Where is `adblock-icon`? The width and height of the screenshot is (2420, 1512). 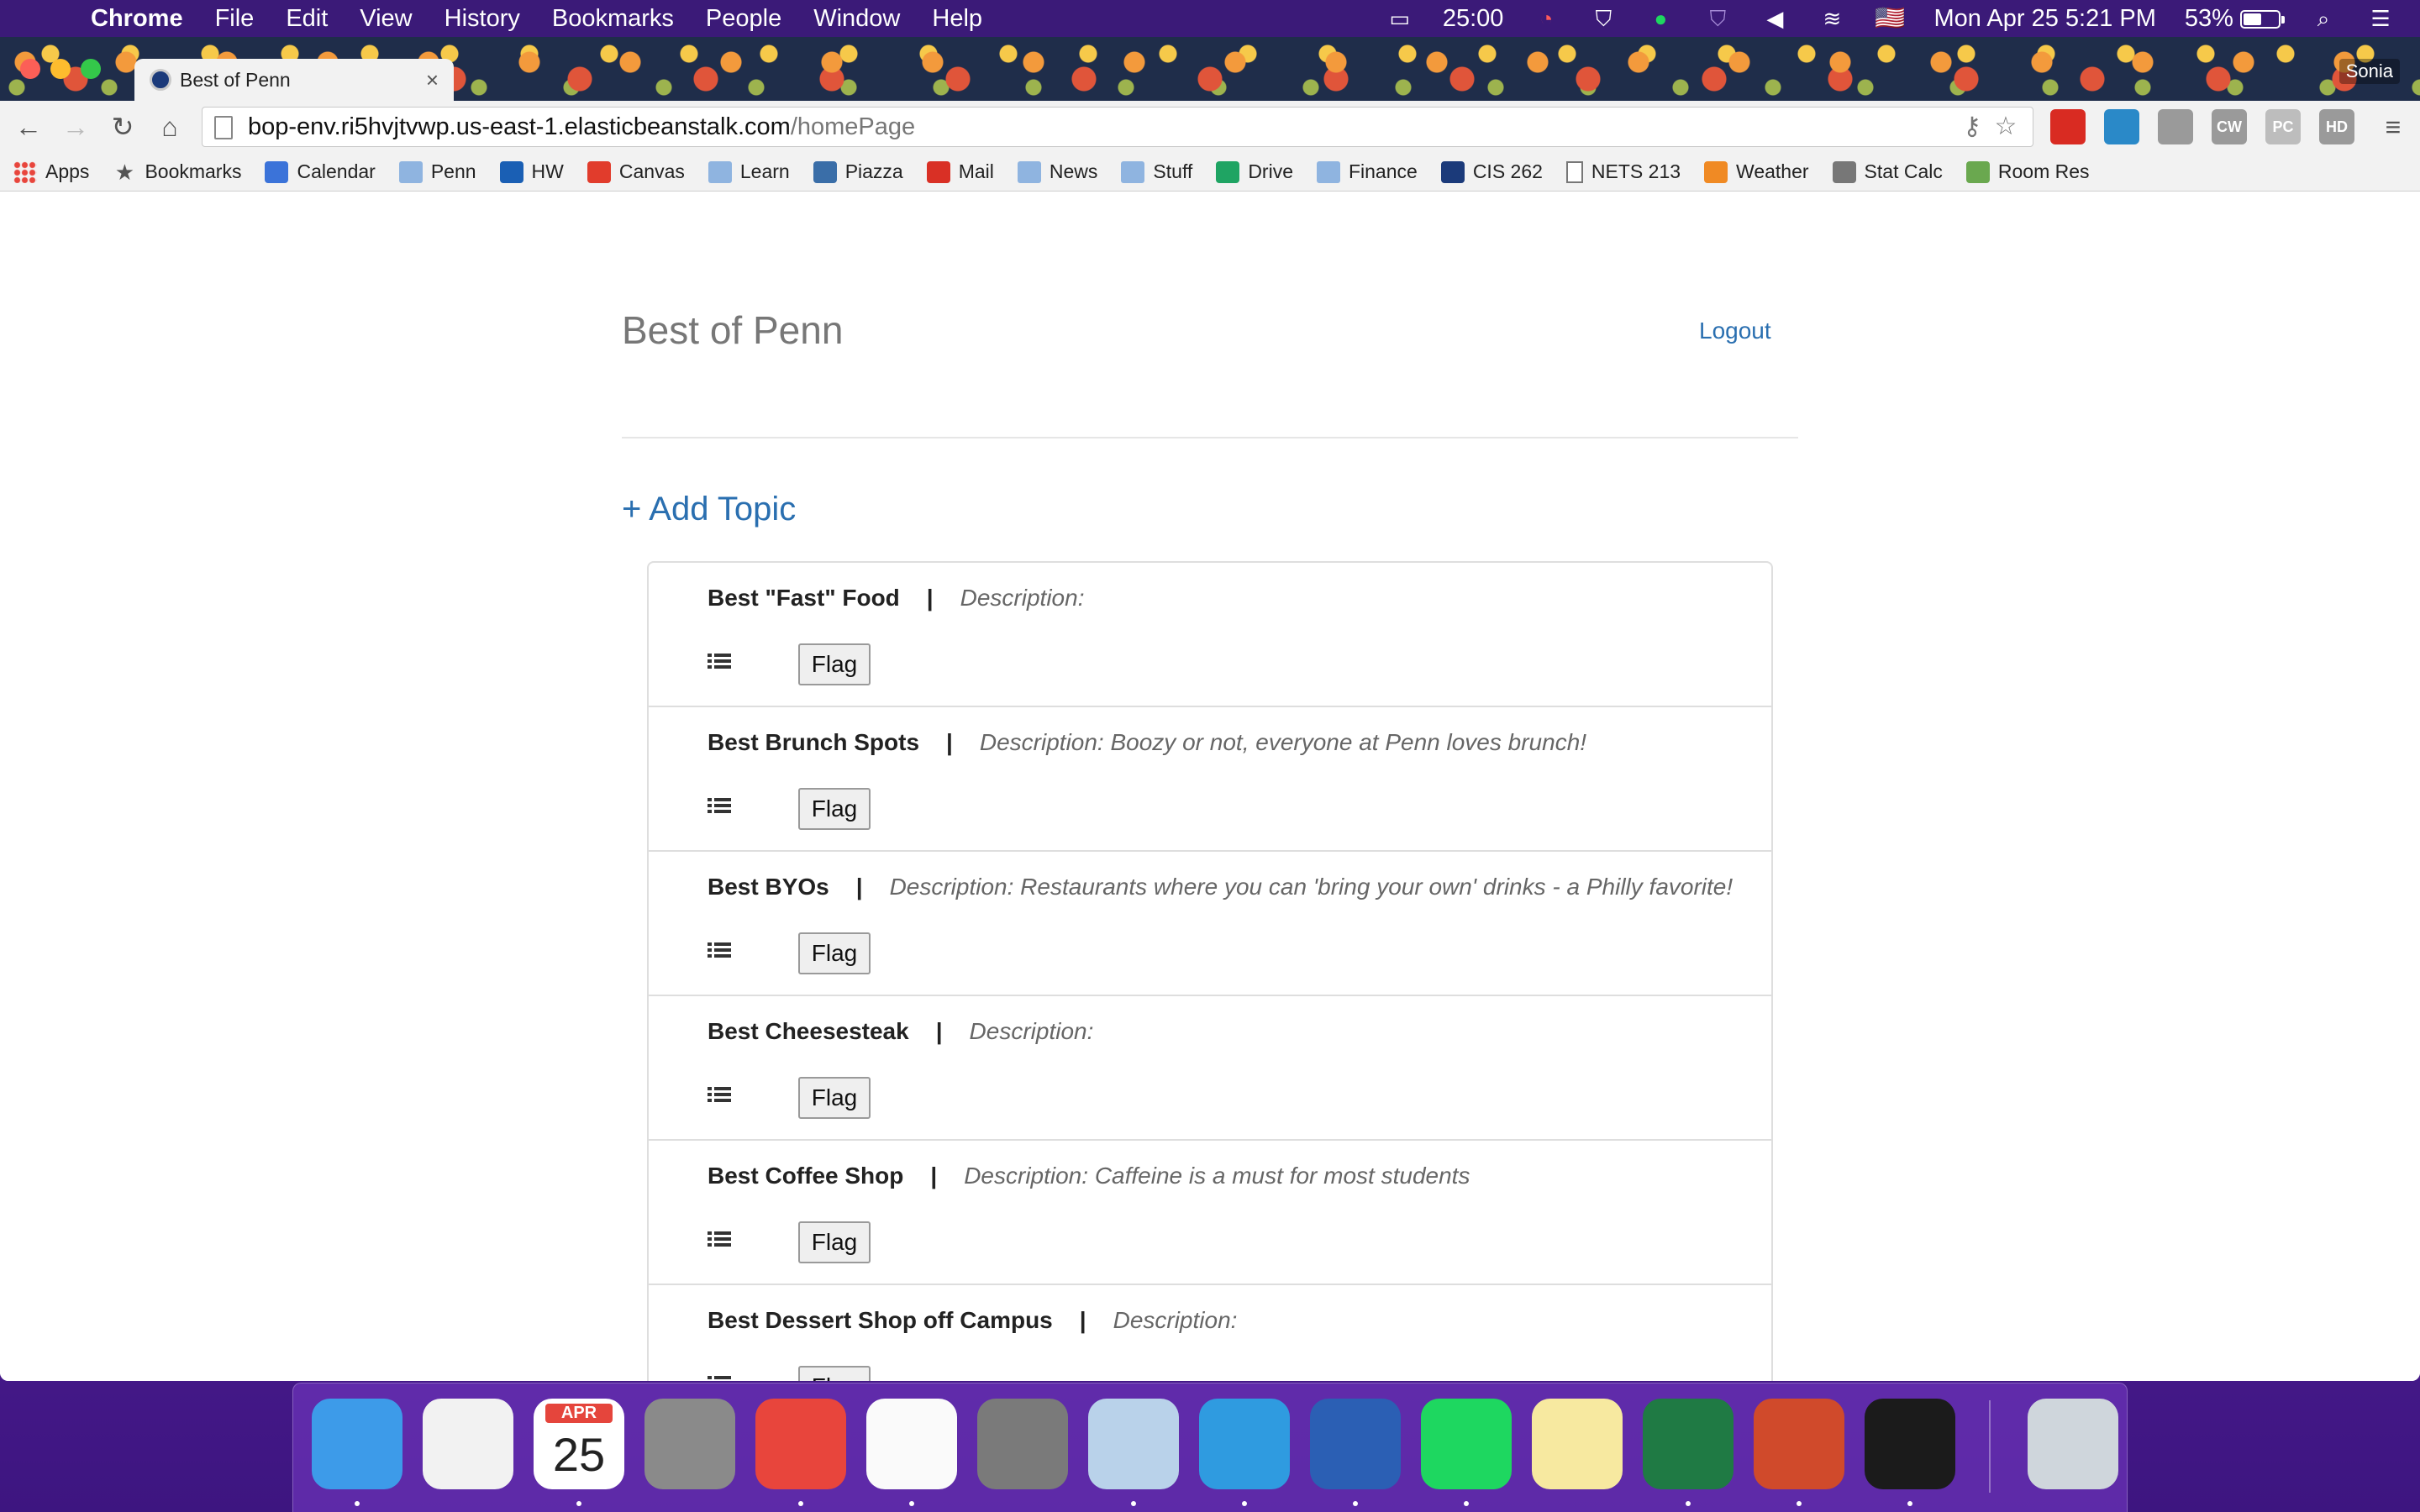
adblock-icon is located at coordinates (2068, 126).